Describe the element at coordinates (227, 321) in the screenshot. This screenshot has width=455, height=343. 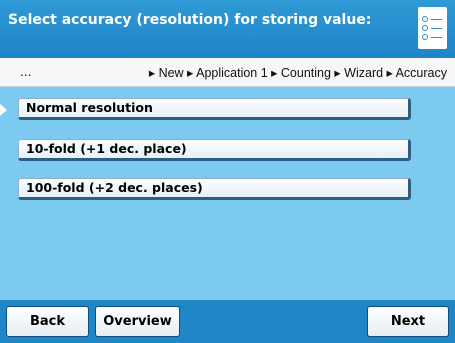
I see `footer-bar: Back Overview Next` at that location.